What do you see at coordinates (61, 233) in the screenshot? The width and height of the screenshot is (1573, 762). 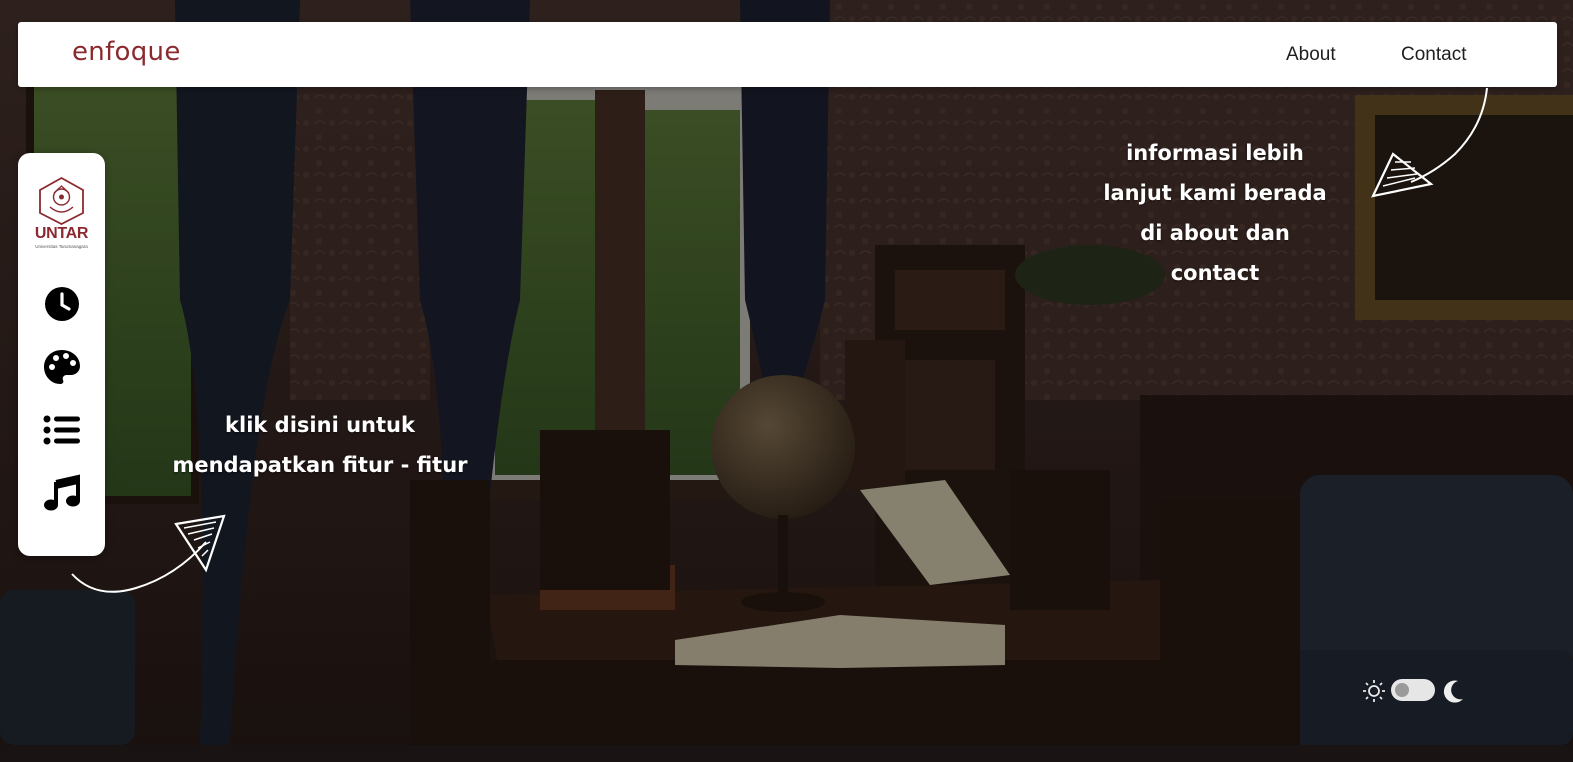 I see `logo-text: UNTAR` at bounding box center [61, 233].